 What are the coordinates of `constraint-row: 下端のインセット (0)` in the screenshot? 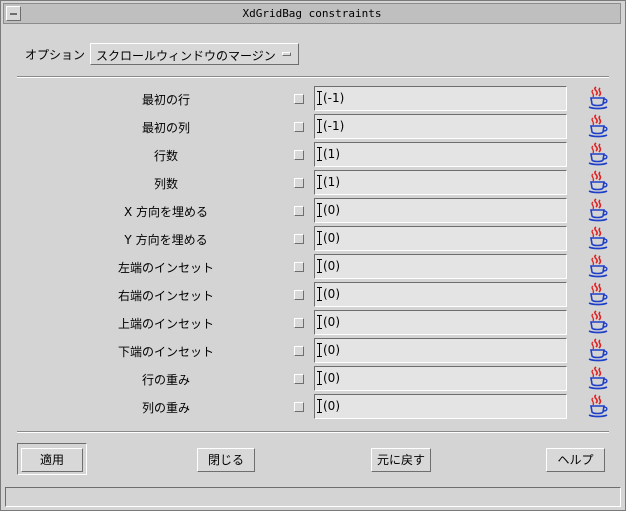 It's located at (313, 351).